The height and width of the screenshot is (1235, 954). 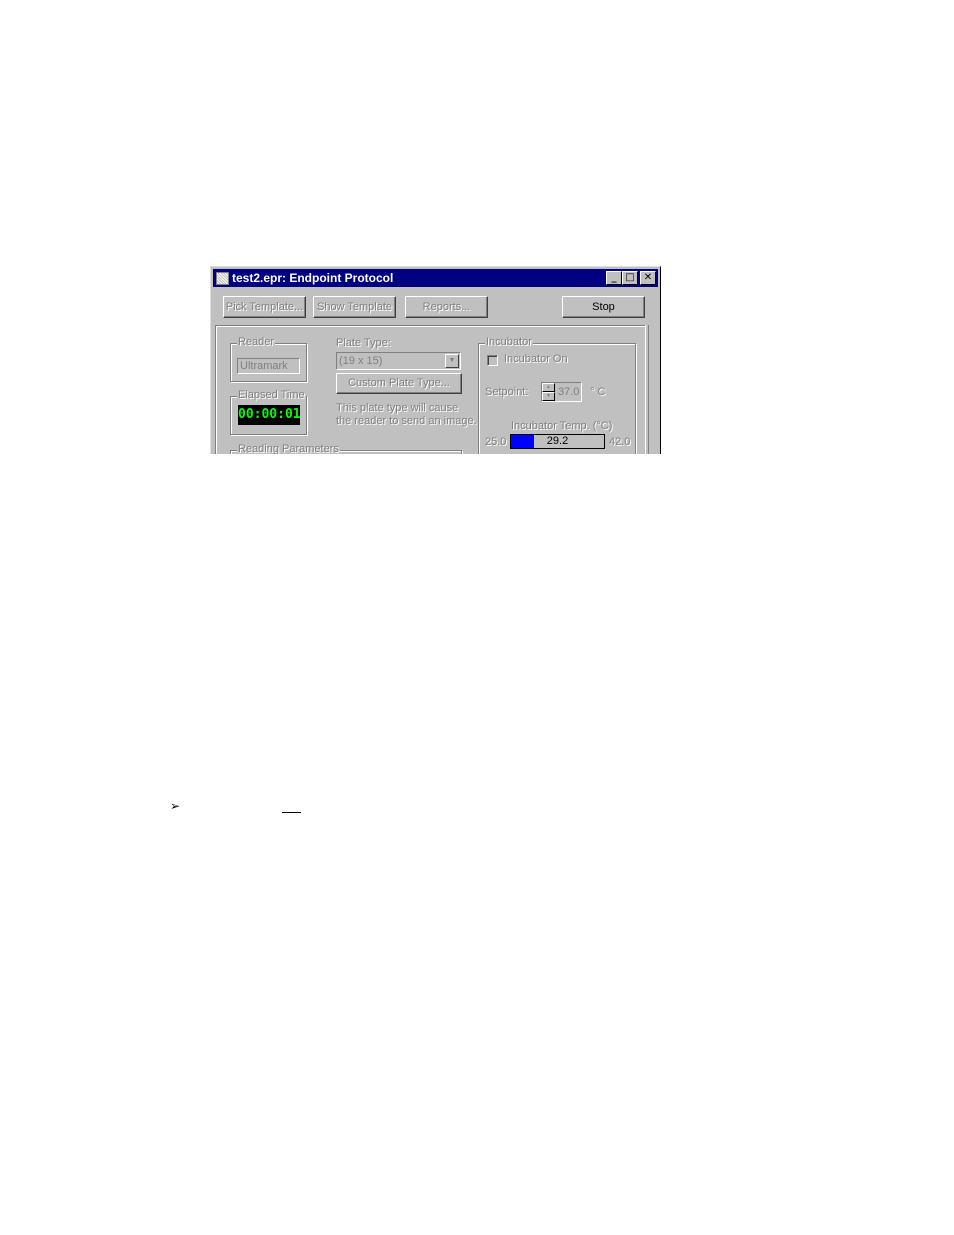 What do you see at coordinates (361, 361) in the screenshot?
I see `plate-type-value: (19 x 15)` at bounding box center [361, 361].